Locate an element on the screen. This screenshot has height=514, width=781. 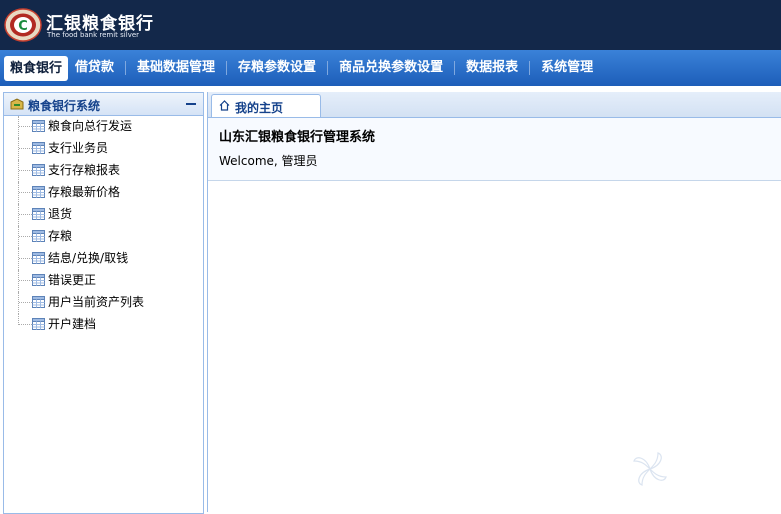
tab-home: 我的主页 is located at coordinates (266, 105).